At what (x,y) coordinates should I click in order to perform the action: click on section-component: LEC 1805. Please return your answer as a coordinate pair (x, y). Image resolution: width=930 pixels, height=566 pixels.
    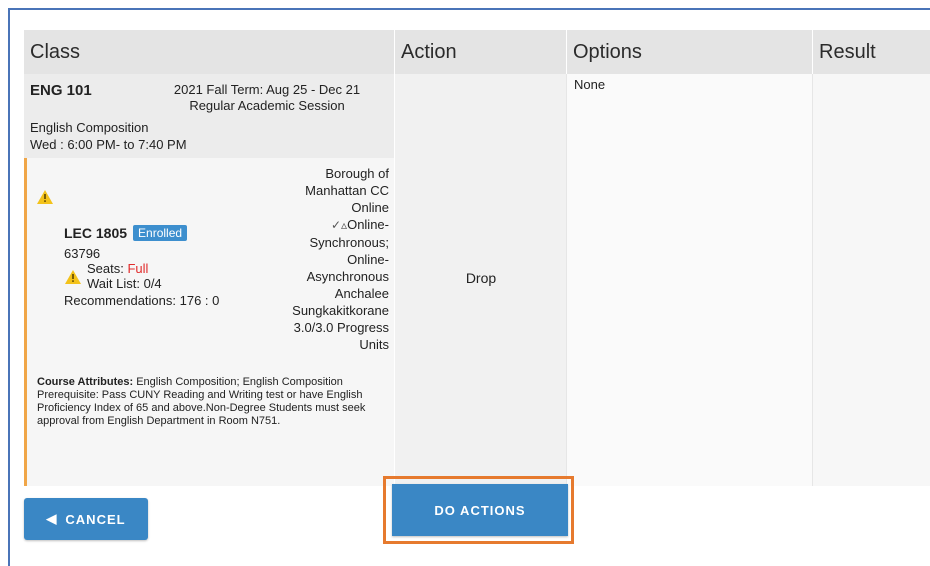
    Looking at the image, I should click on (96, 233).